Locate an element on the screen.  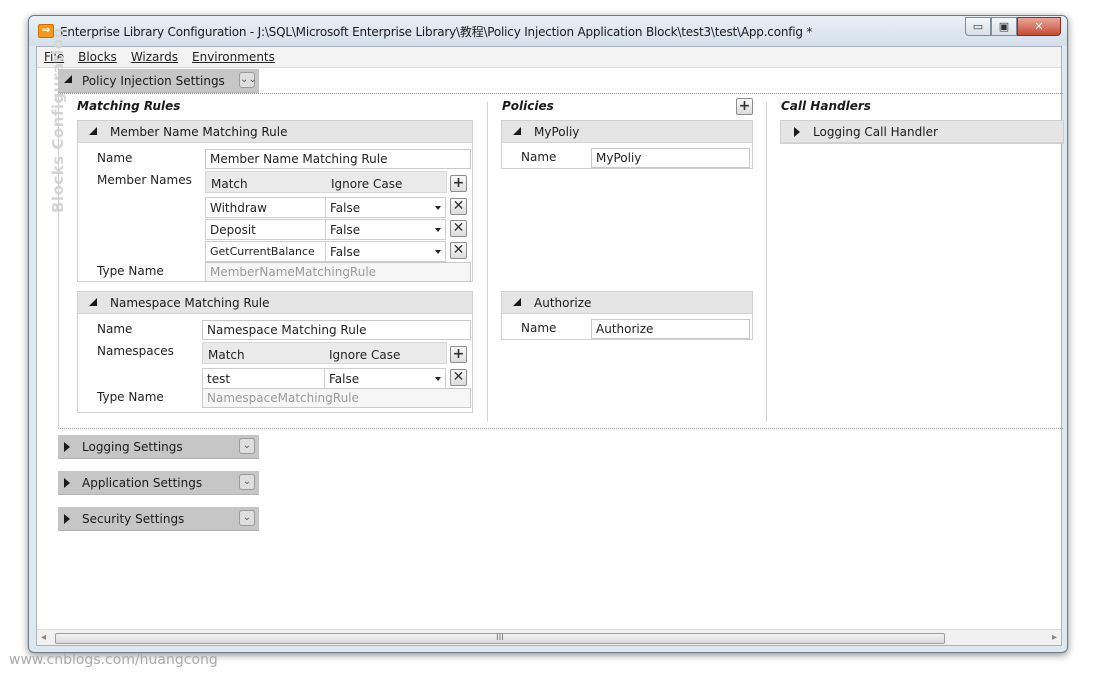
member-names-label: Member Names is located at coordinates (144, 180).